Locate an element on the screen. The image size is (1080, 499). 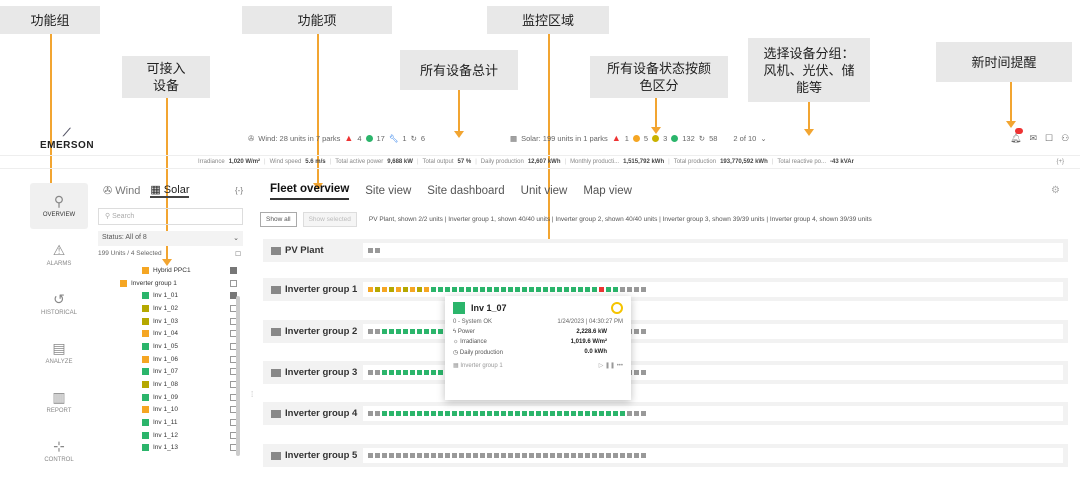
resize-handle: ⁞ is located at coordinates (252, 394).